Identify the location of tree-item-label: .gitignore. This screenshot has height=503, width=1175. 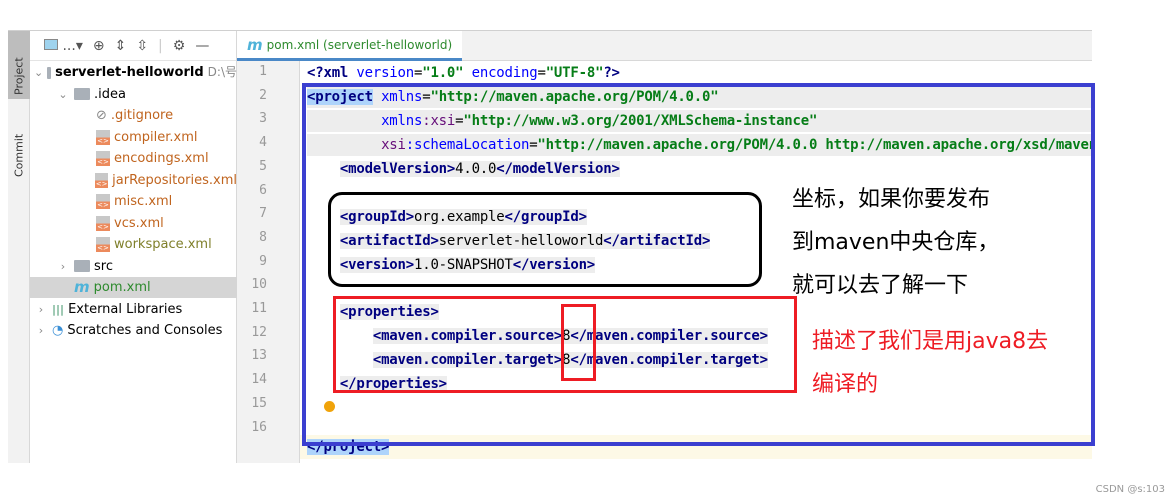
(142, 115).